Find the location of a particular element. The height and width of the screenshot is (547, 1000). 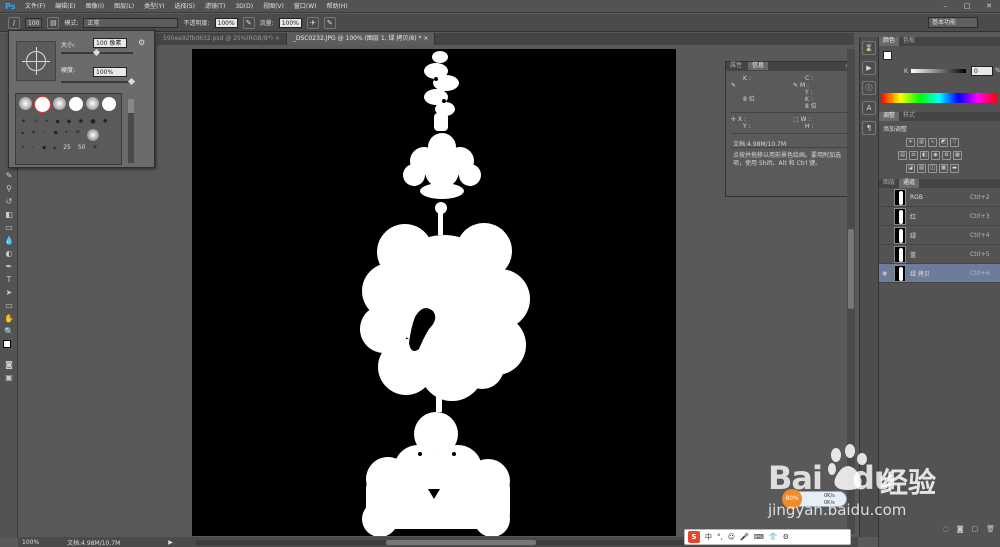

exposure-icon: ◩ is located at coordinates (943, 142).